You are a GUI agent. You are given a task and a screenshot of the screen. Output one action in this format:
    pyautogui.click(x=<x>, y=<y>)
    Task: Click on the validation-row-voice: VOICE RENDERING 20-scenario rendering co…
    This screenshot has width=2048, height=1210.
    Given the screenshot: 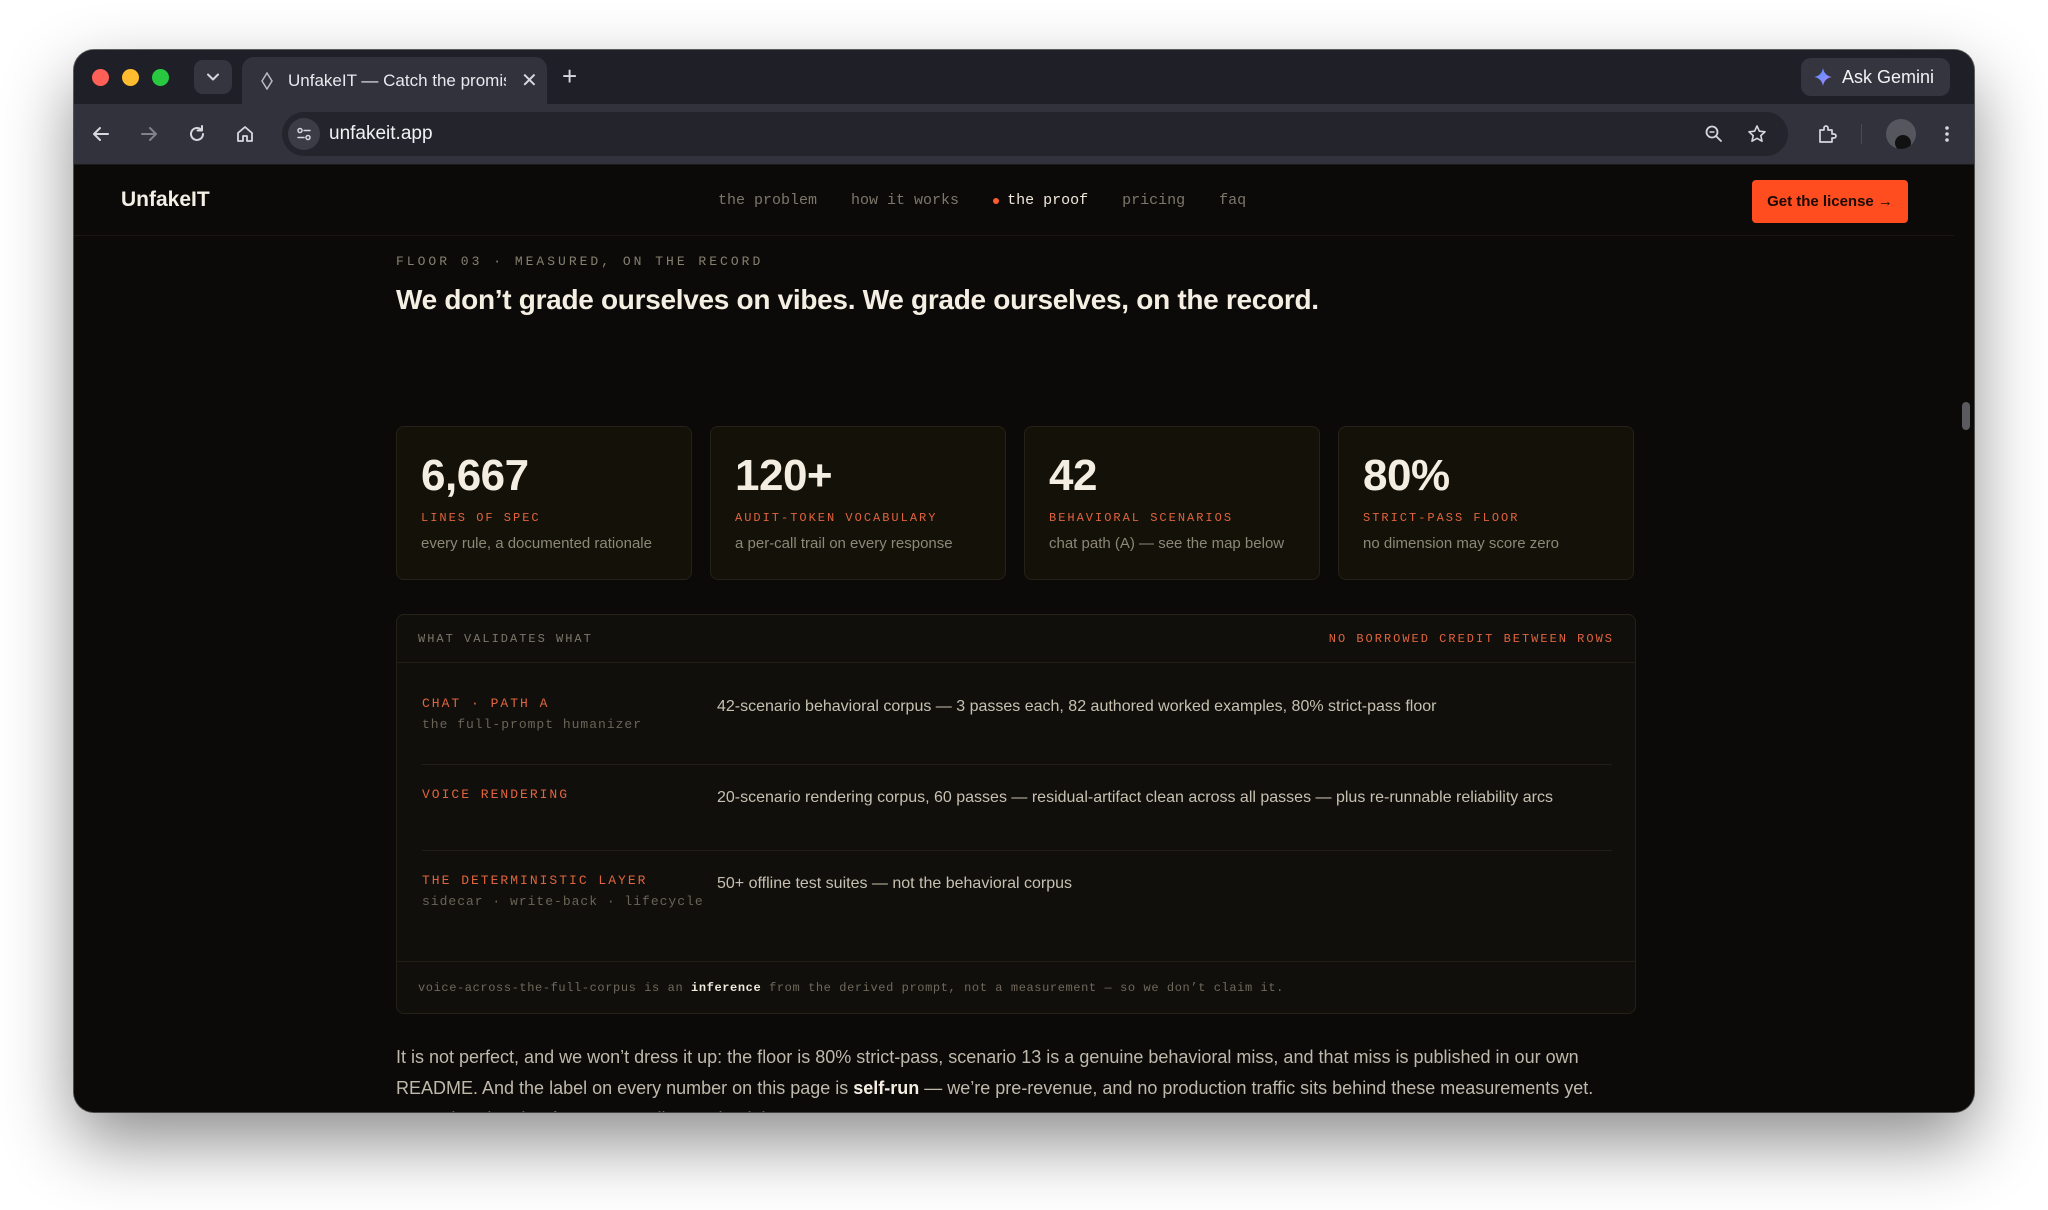 What is the action you would take?
    pyautogui.click(x=1017, y=808)
    